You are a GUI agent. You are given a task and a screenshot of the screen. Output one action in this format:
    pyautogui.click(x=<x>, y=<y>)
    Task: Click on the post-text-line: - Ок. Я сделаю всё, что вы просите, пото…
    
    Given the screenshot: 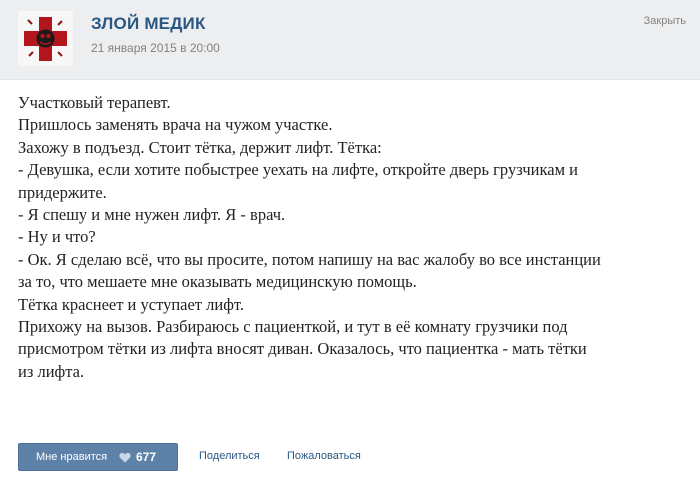 What is the action you would take?
    pyautogui.click(x=309, y=259)
    